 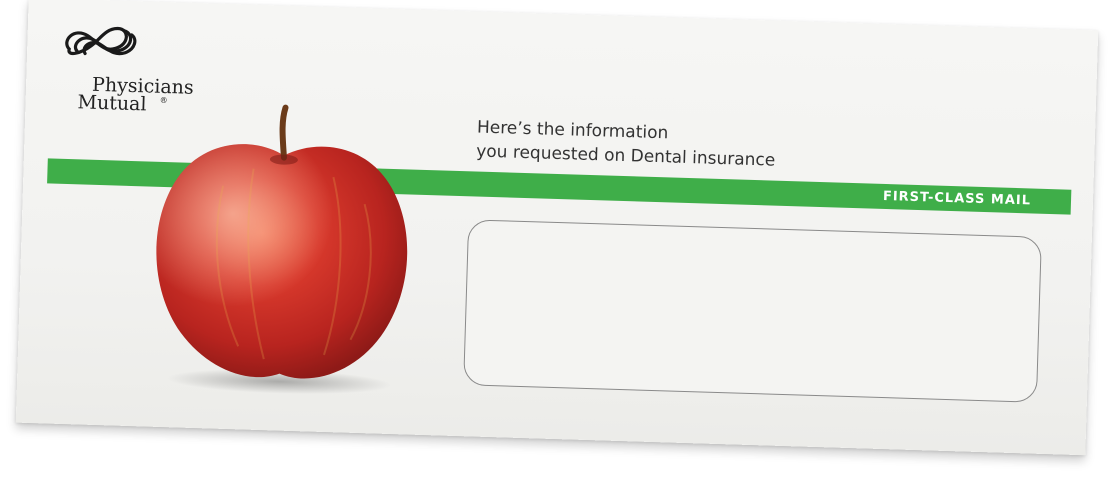 What do you see at coordinates (957, 198) in the screenshot?
I see `postage-label: FIRST-CLASS MAIL` at bounding box center [957, 198].